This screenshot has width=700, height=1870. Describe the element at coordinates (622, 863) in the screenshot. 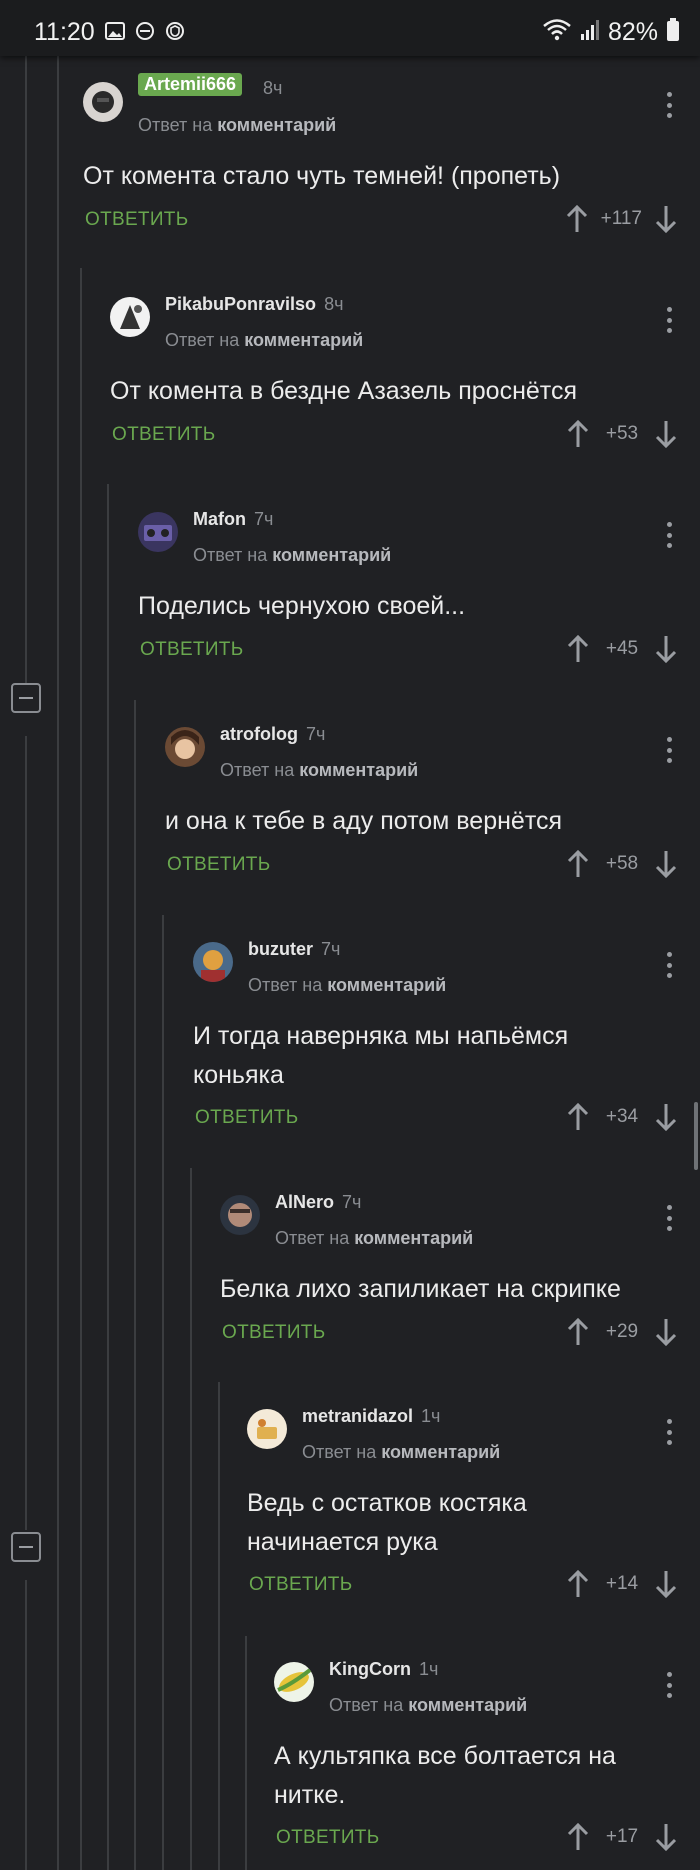

I see `comment-score: +58` at that location.